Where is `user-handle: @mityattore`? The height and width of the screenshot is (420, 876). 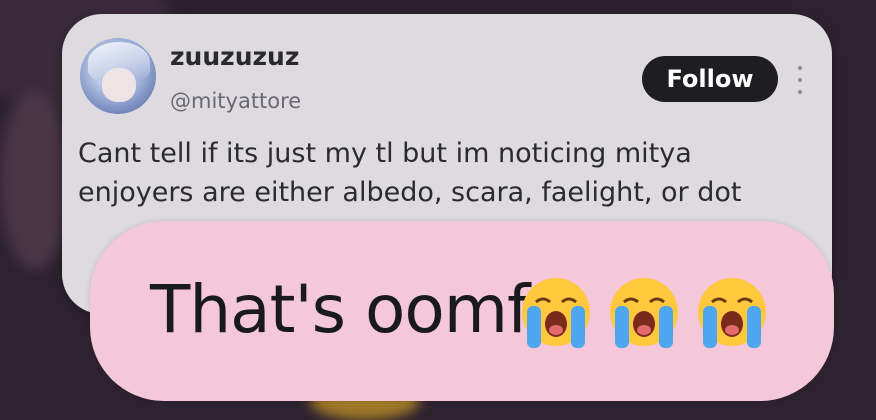 user-handle: @mityattore is located at coordinates (235, 101).